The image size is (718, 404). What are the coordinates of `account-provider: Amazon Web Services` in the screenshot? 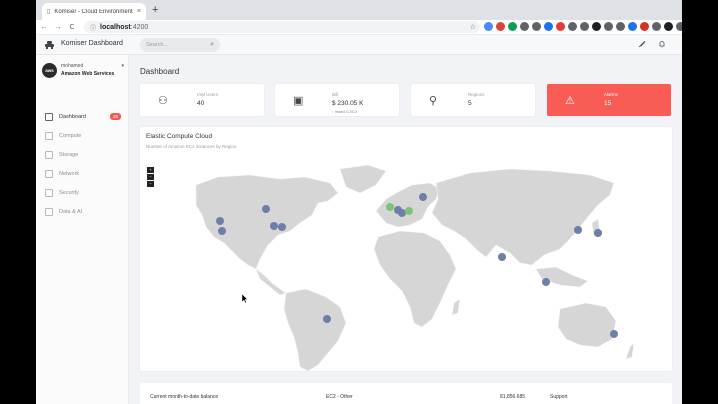 It's located at (88, 74).